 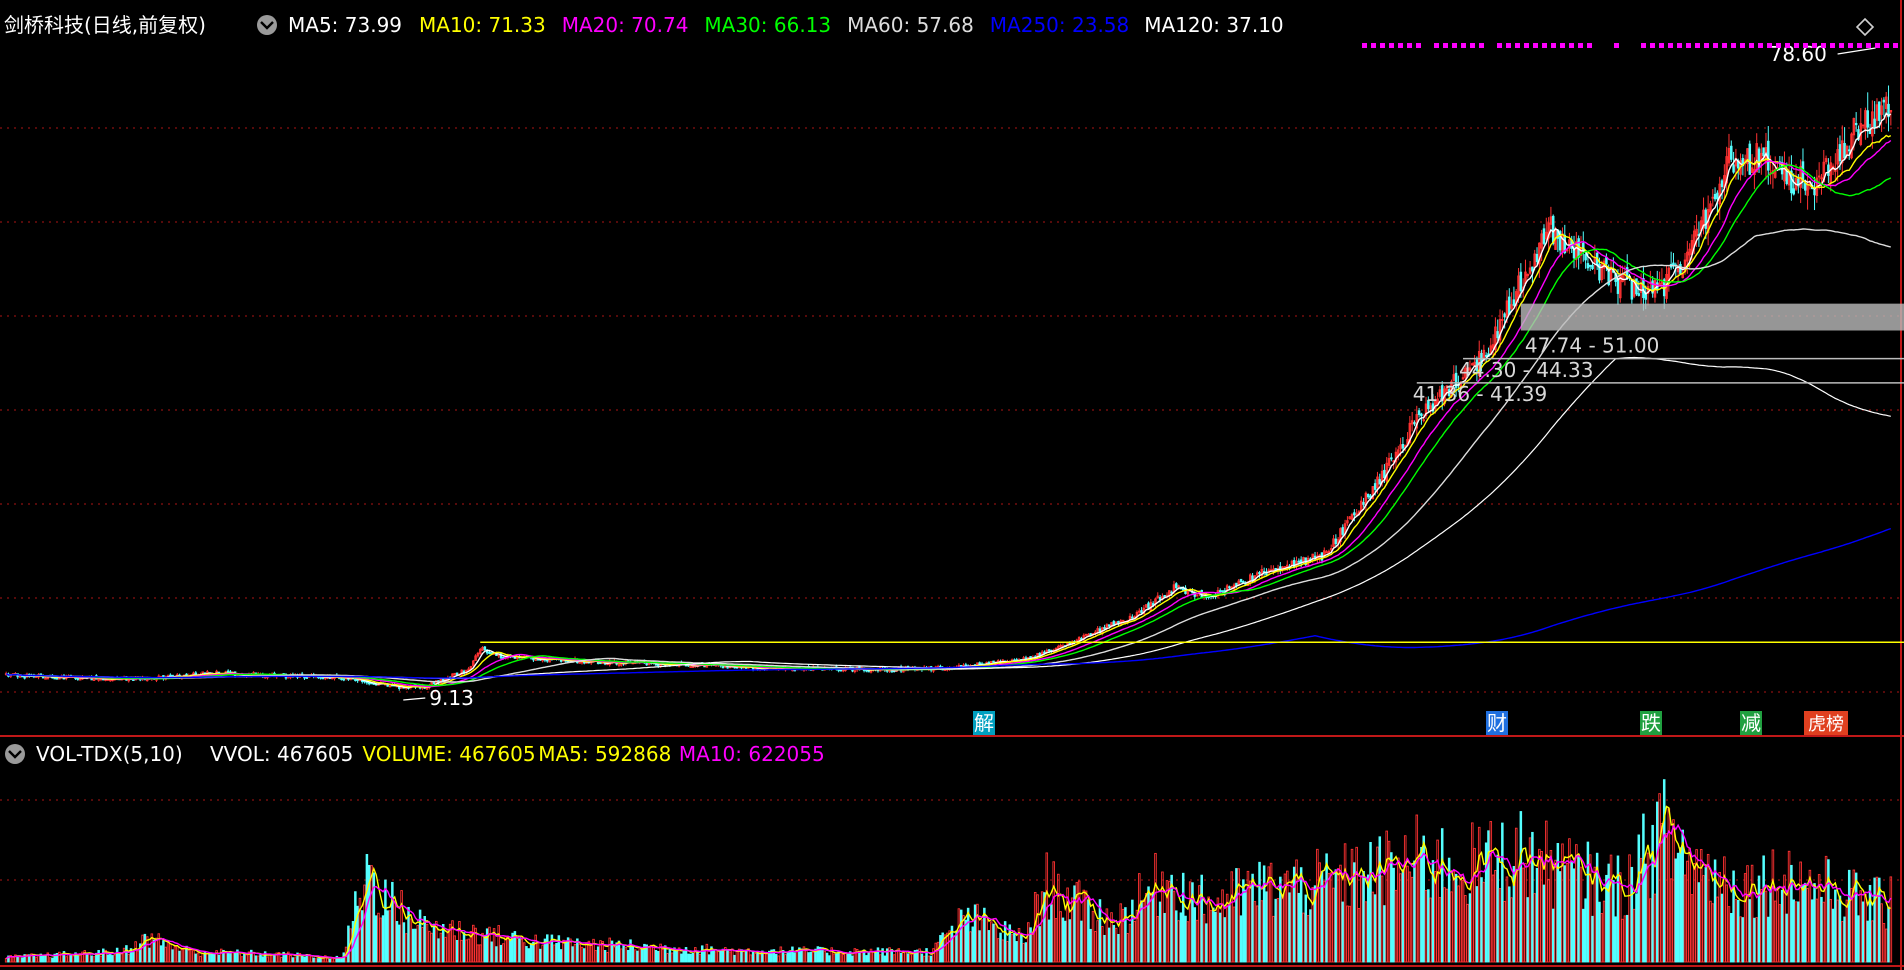 I want to click on settings-toggle-icon, so click(x=267, y=25).